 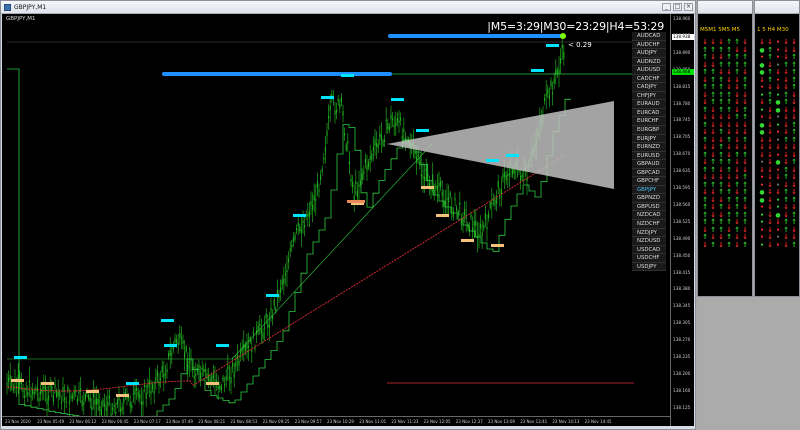 What do you see at coordinates (649, 198) in the screenshot?
I see `symbol-item: GBPNZD` at bounding box center [649, 198].